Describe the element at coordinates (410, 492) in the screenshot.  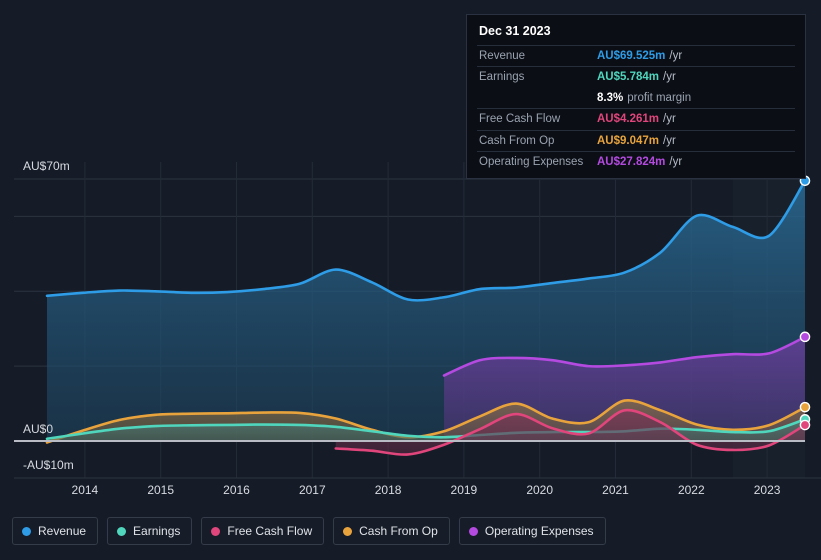
I see `x-axis-labels: 2014 2015 2016 2017 2018 2019 2020 2021 2022 2023` at that location.